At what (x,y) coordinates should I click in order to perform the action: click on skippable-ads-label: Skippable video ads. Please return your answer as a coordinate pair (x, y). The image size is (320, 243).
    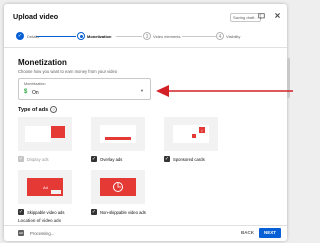
    Looking at the image, I should click on (46, 212).